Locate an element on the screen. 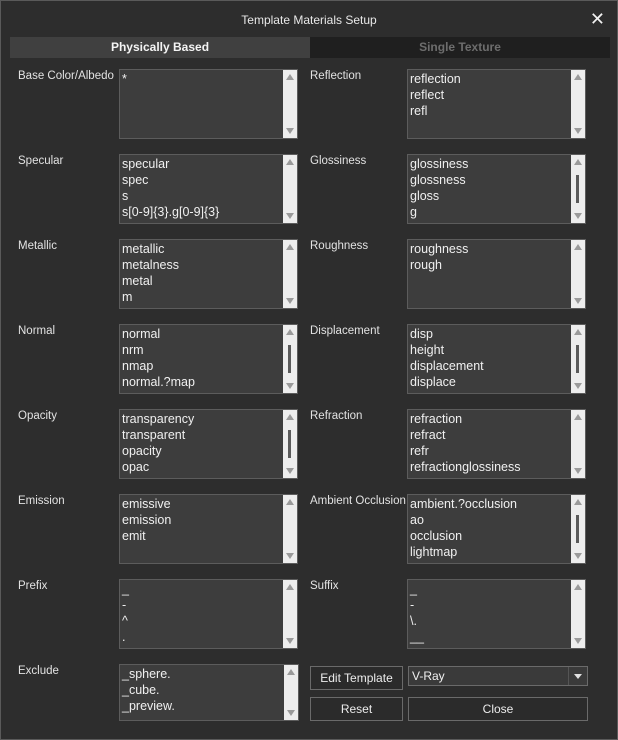  emission-list: emissive emission emit is located at coordinates (208, 529).